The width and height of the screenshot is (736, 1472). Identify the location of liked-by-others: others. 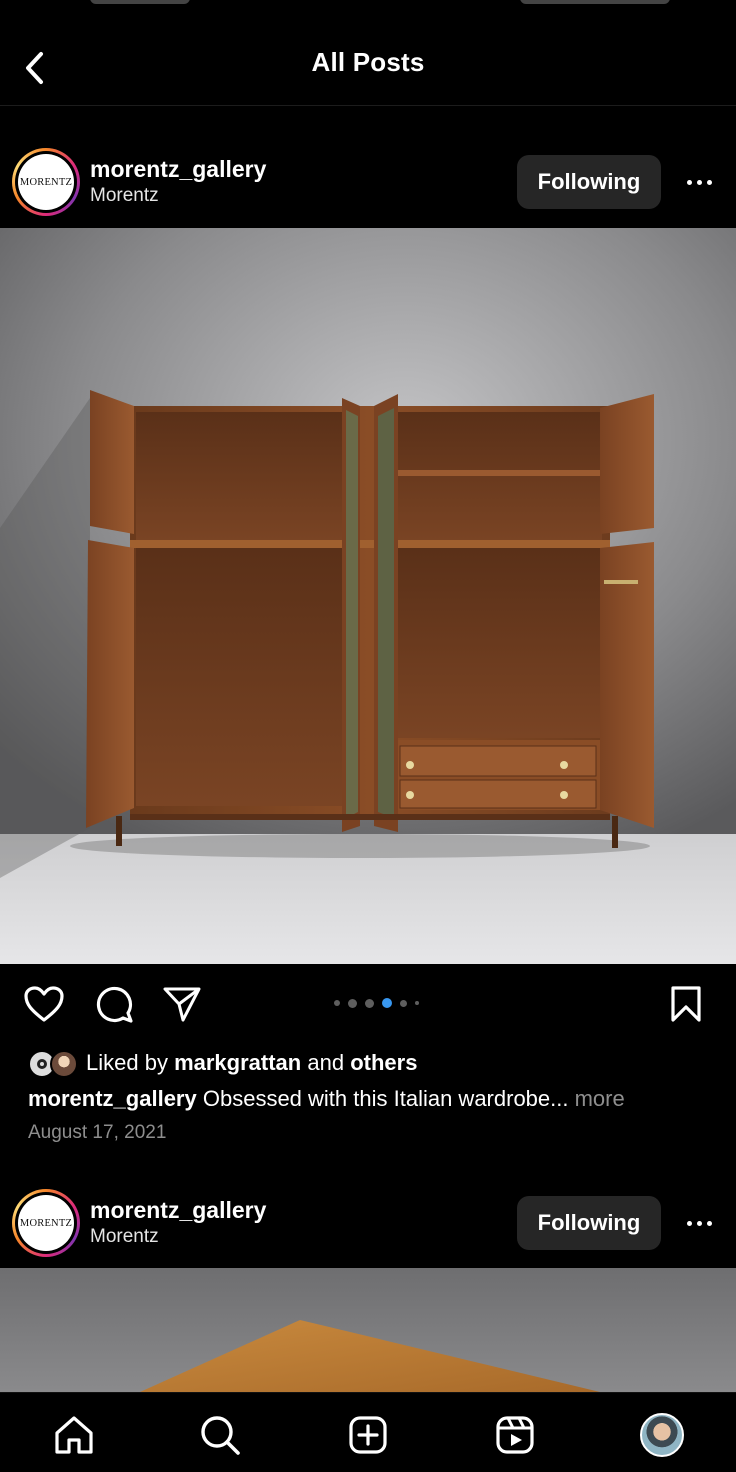
(383, 1063).